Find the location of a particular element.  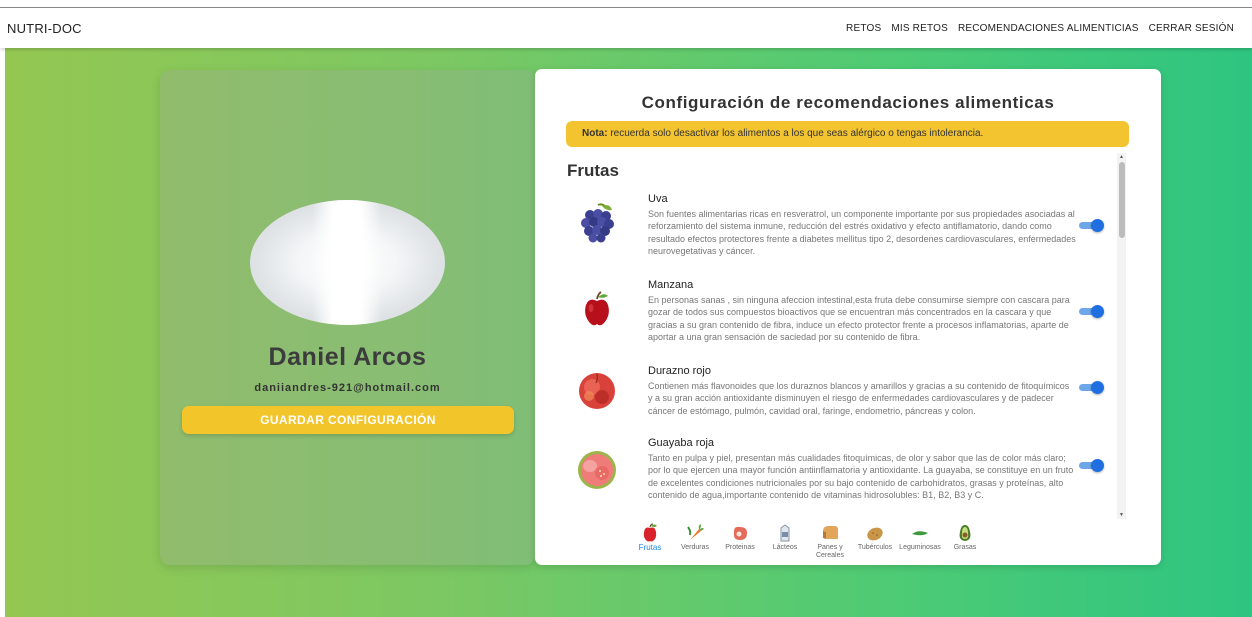

category-proteinas: Proteinas is located at coordinates (740, 535).